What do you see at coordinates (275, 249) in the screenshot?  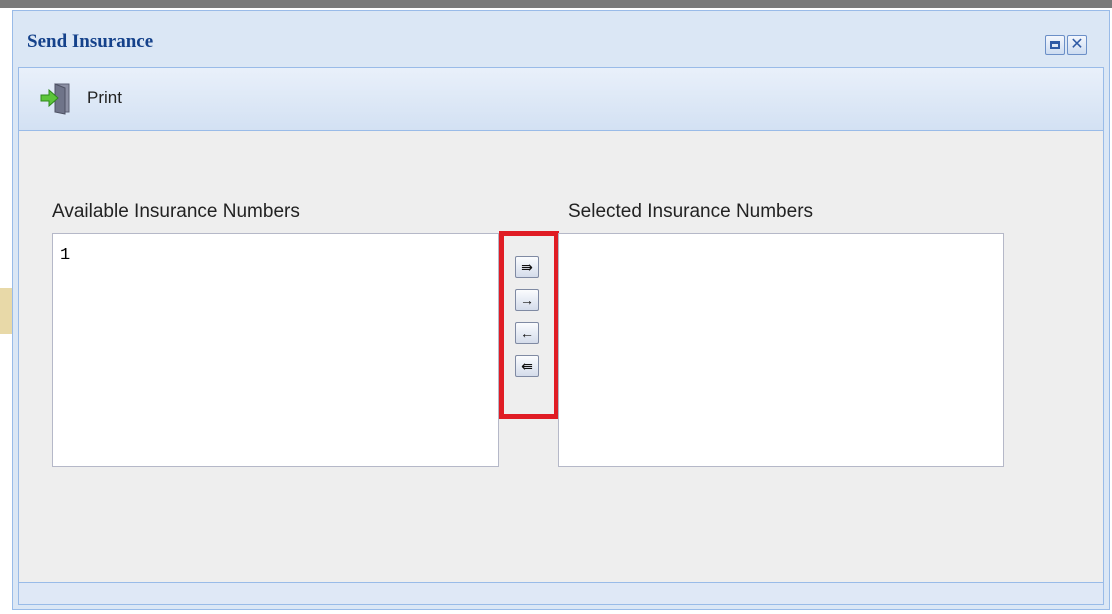 I see `list-item: 1` at bounding box center [275, 249].